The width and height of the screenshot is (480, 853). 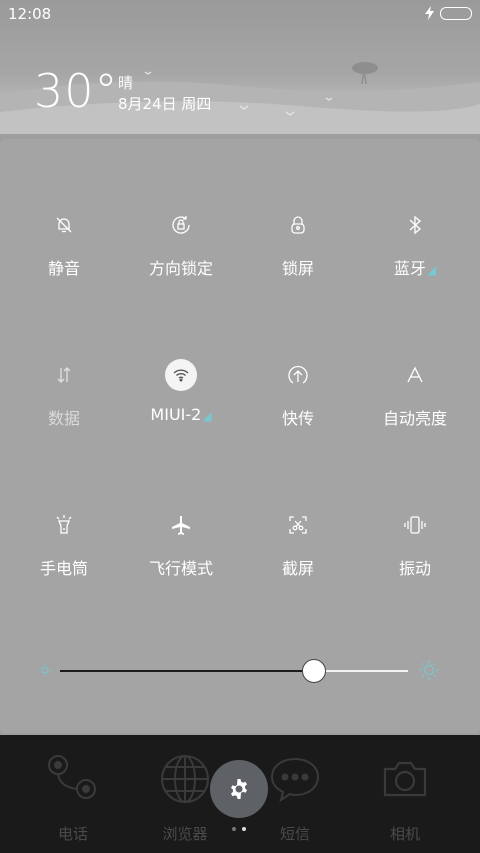 I want to click on status-bar: 12:08, so click(x=240, y=14).